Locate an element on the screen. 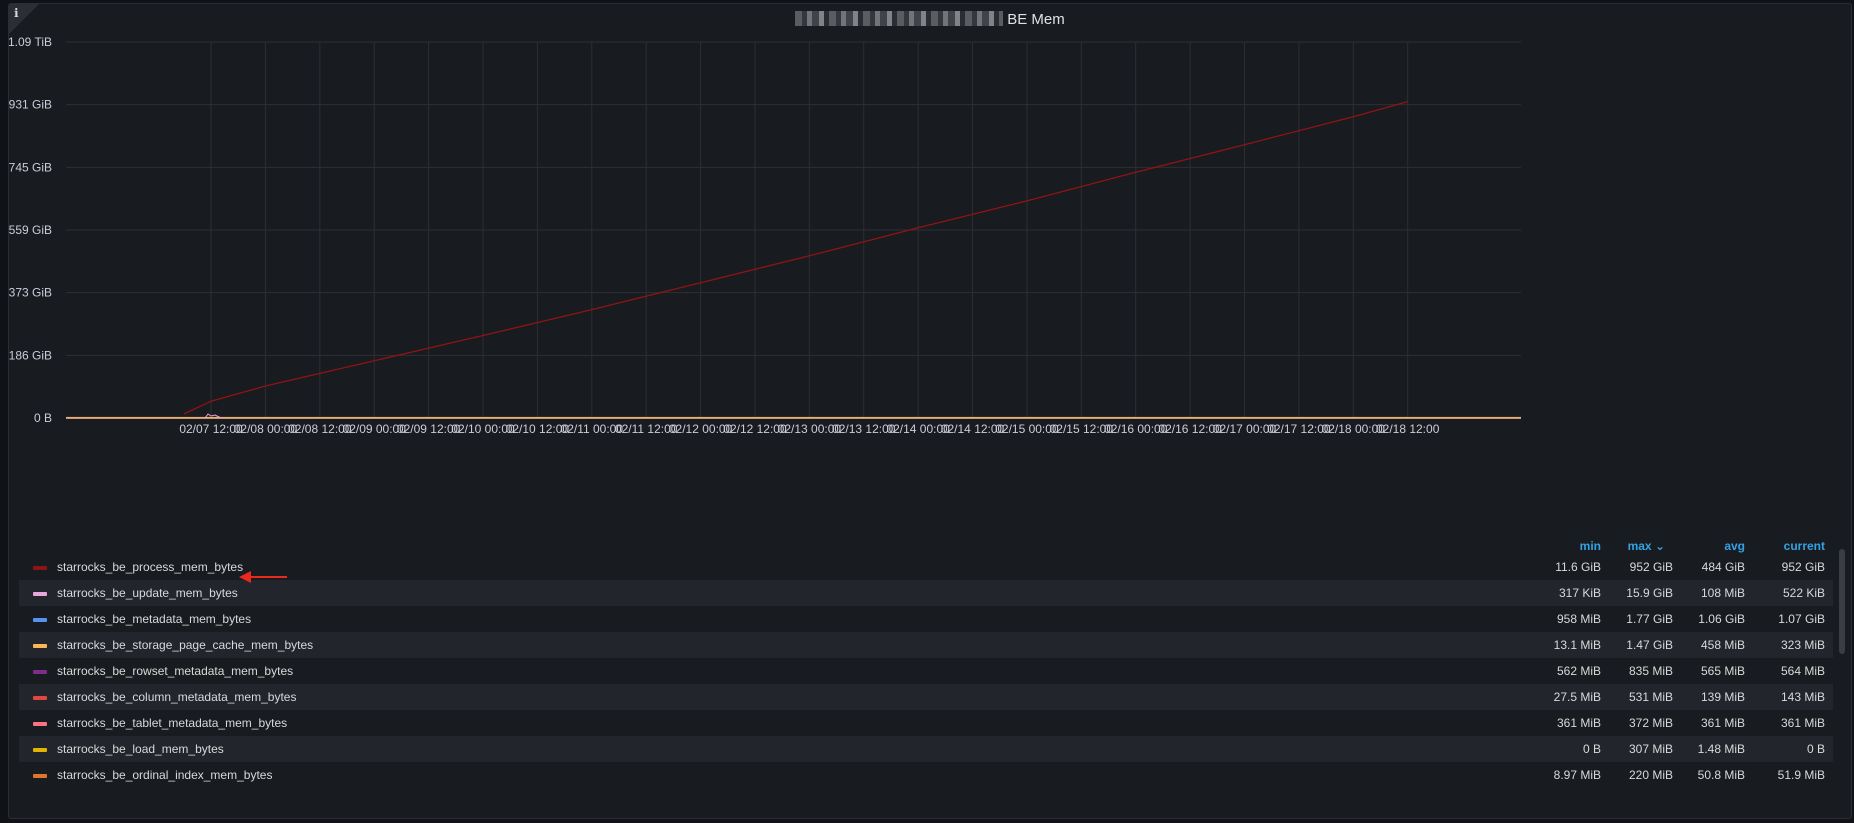  series-avg: 458 MiB is located at coordinates (1722, 645).